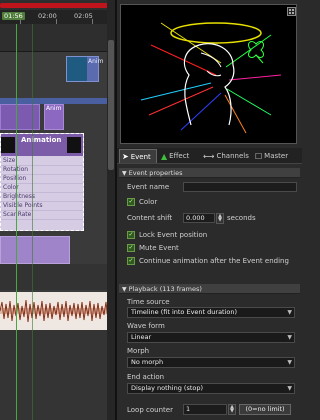  I want to click on mute-event-label: Mute Event, so click(159, 248).